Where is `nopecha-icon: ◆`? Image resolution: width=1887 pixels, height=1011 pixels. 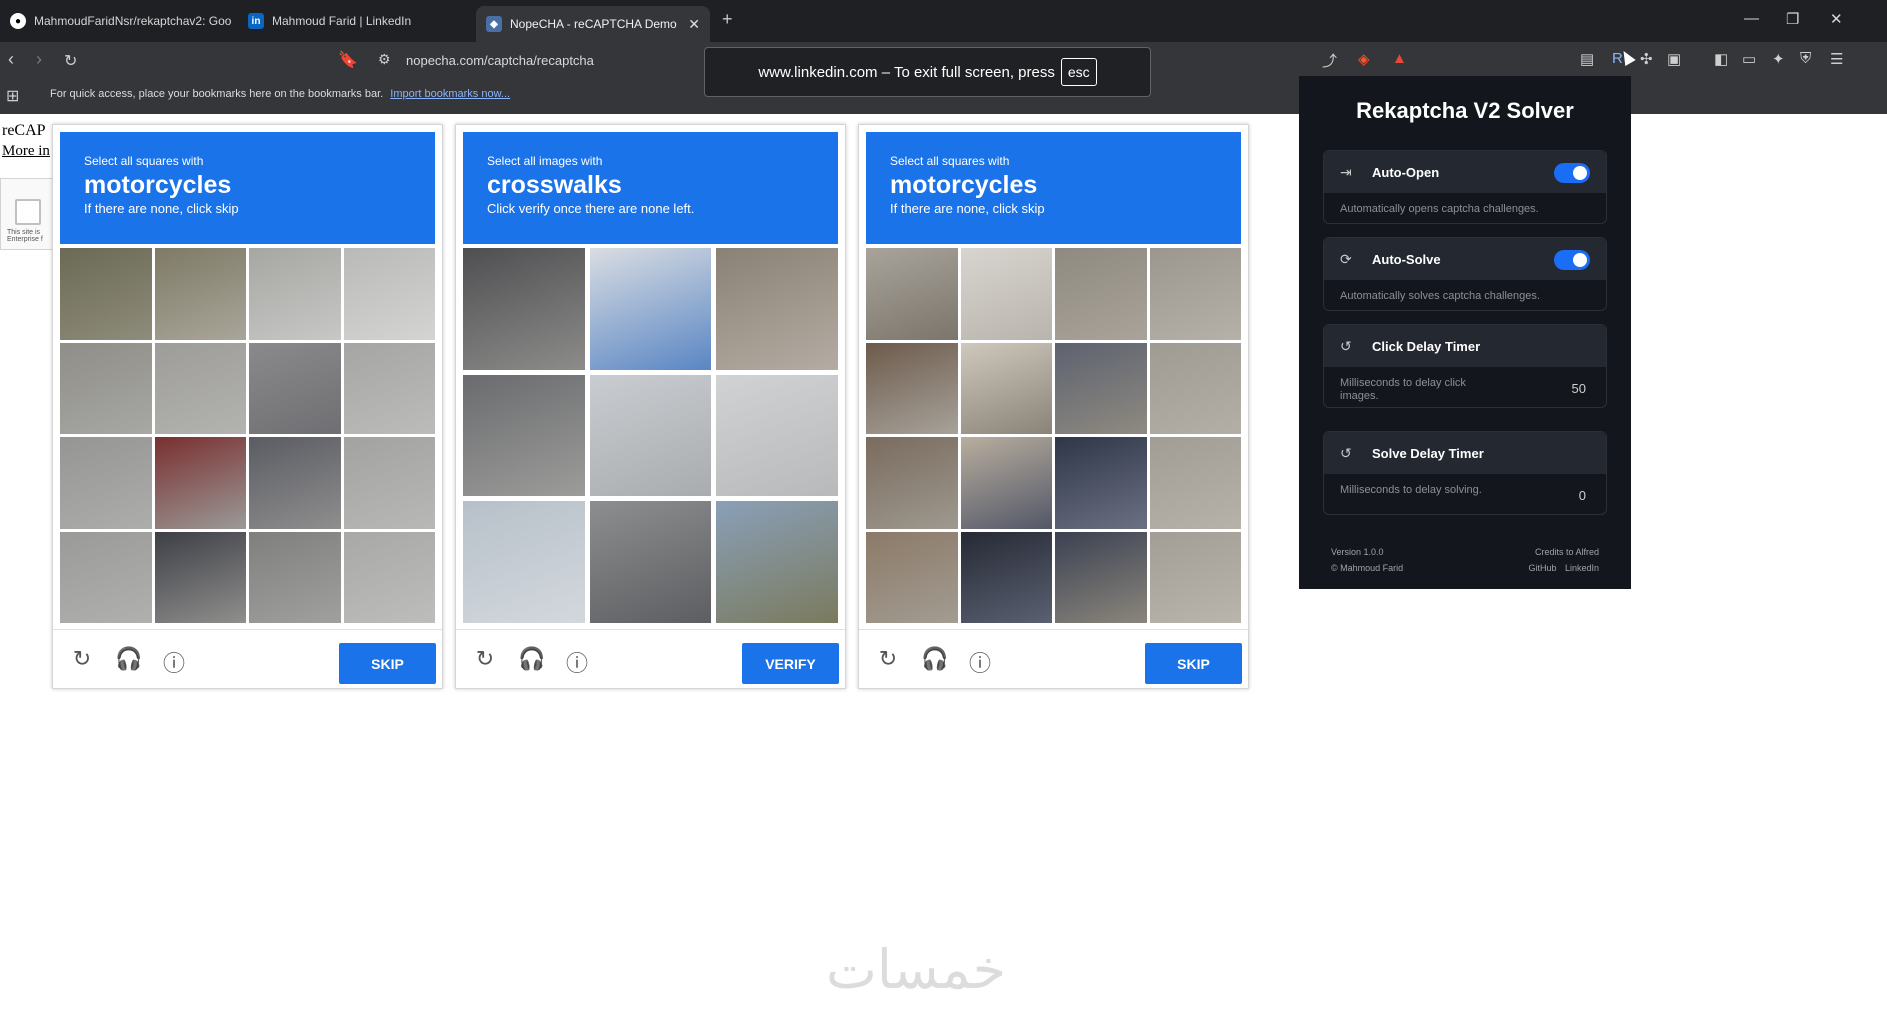
nopecha-icon: ◆ is located at coordinates (494, 24).